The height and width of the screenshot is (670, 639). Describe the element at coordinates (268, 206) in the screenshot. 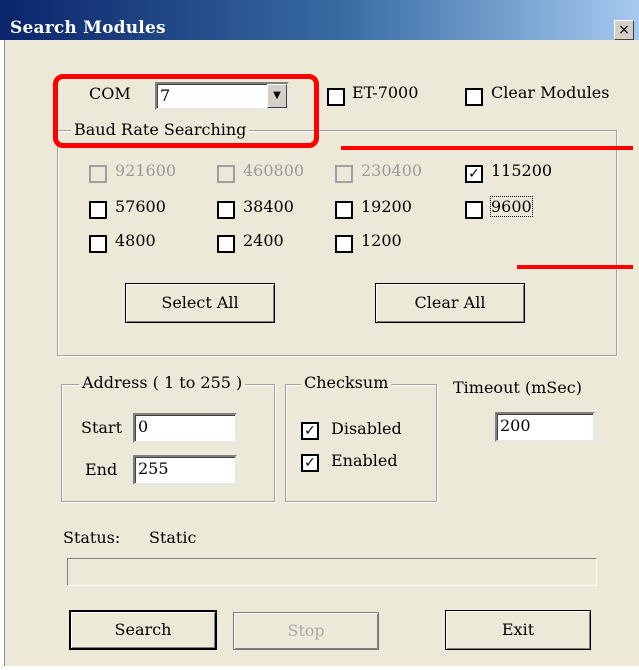

I see `baud-38400-label: 38400` at that location.